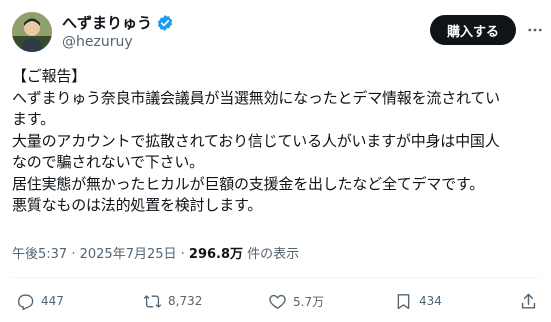 This screenshot has height=322, width=551. Describe the element at coordinates (185, 301) in the screenshot. I see `retweet-count: 8,732` at that location.